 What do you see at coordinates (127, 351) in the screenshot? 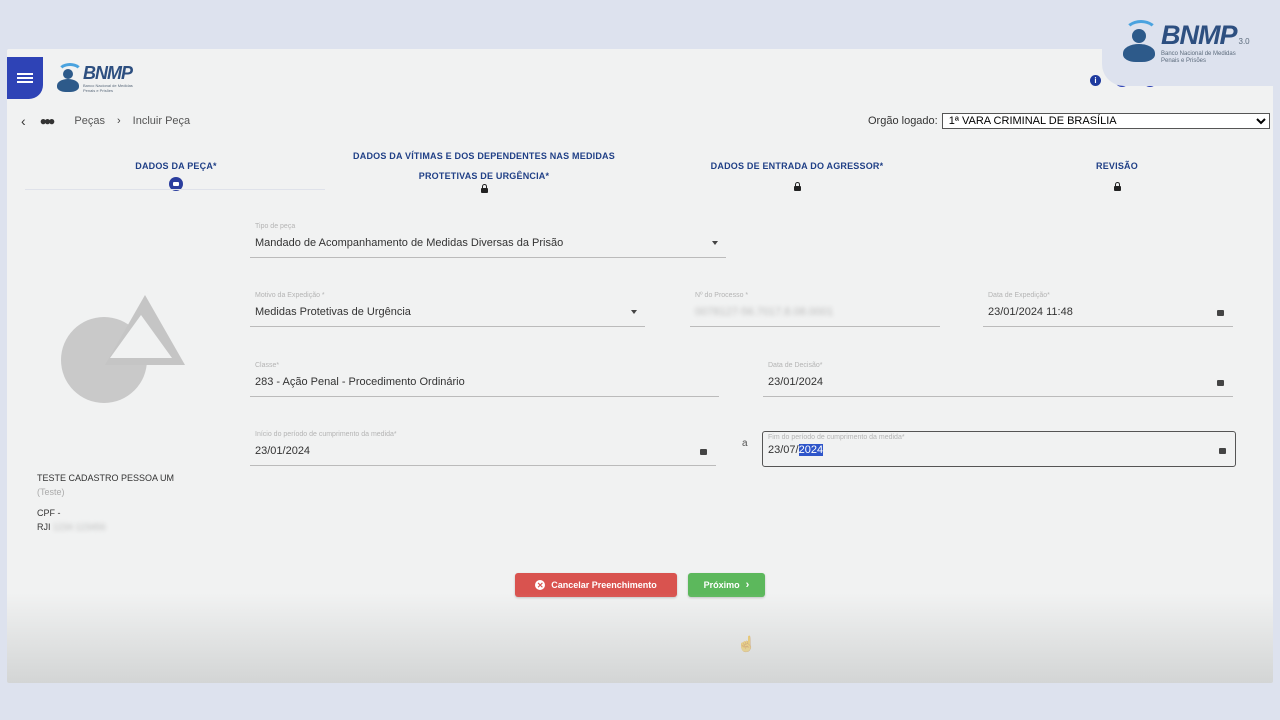
I see `placeholder-avatar` at bounding box center [127, 351].